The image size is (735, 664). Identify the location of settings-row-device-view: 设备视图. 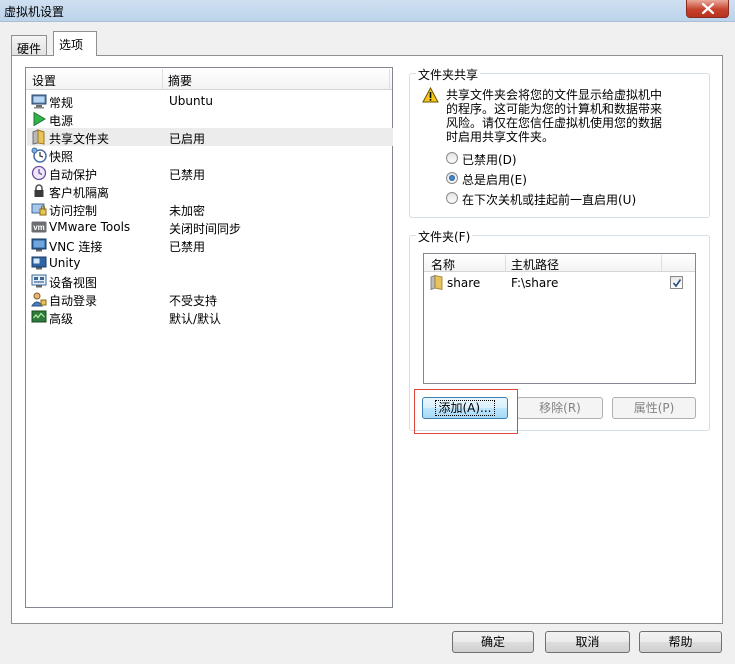
(210, 281).